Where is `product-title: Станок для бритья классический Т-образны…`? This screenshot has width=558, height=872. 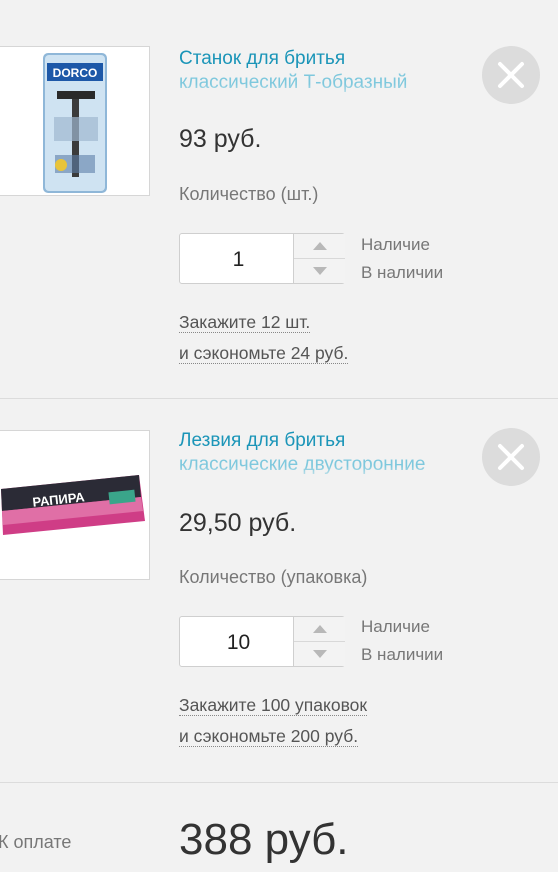
product-title: Станок для бритья классический Т-образны… is located at coordinates (329, 71).